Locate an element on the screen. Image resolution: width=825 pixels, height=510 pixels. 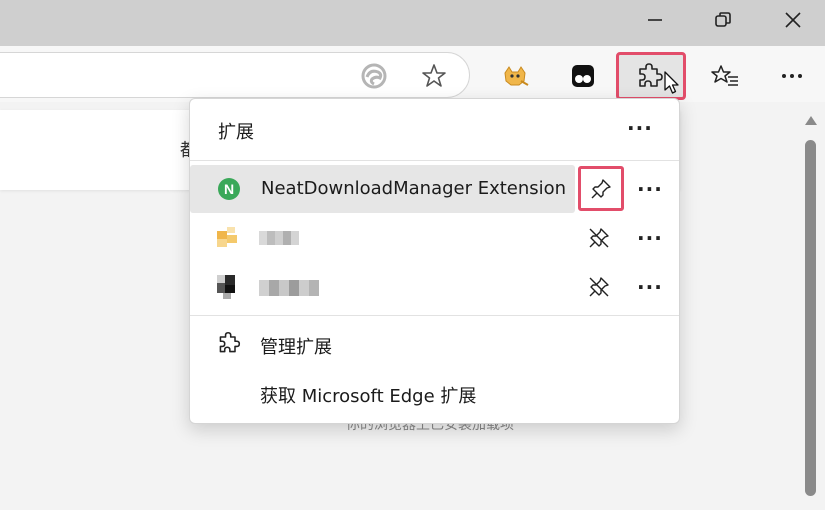
restore-button is located at coordinates (723, 20).